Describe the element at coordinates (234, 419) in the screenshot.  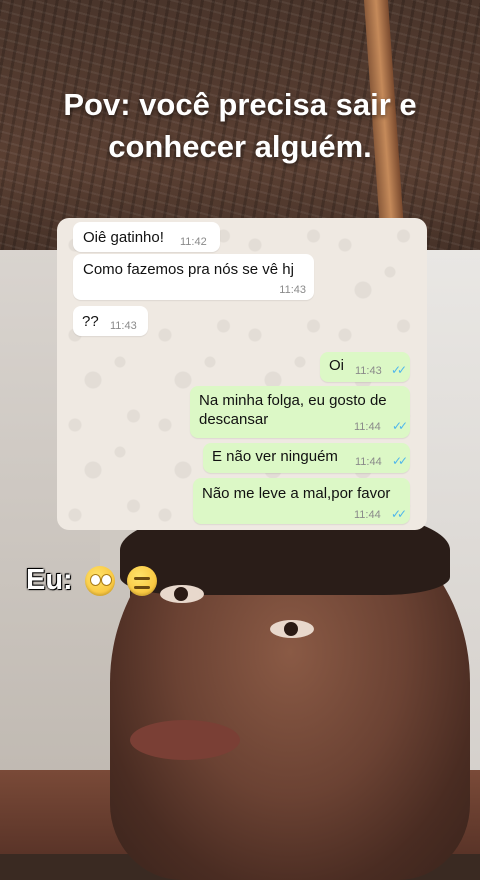
I see `message-text-line-2: descansar` at that location.